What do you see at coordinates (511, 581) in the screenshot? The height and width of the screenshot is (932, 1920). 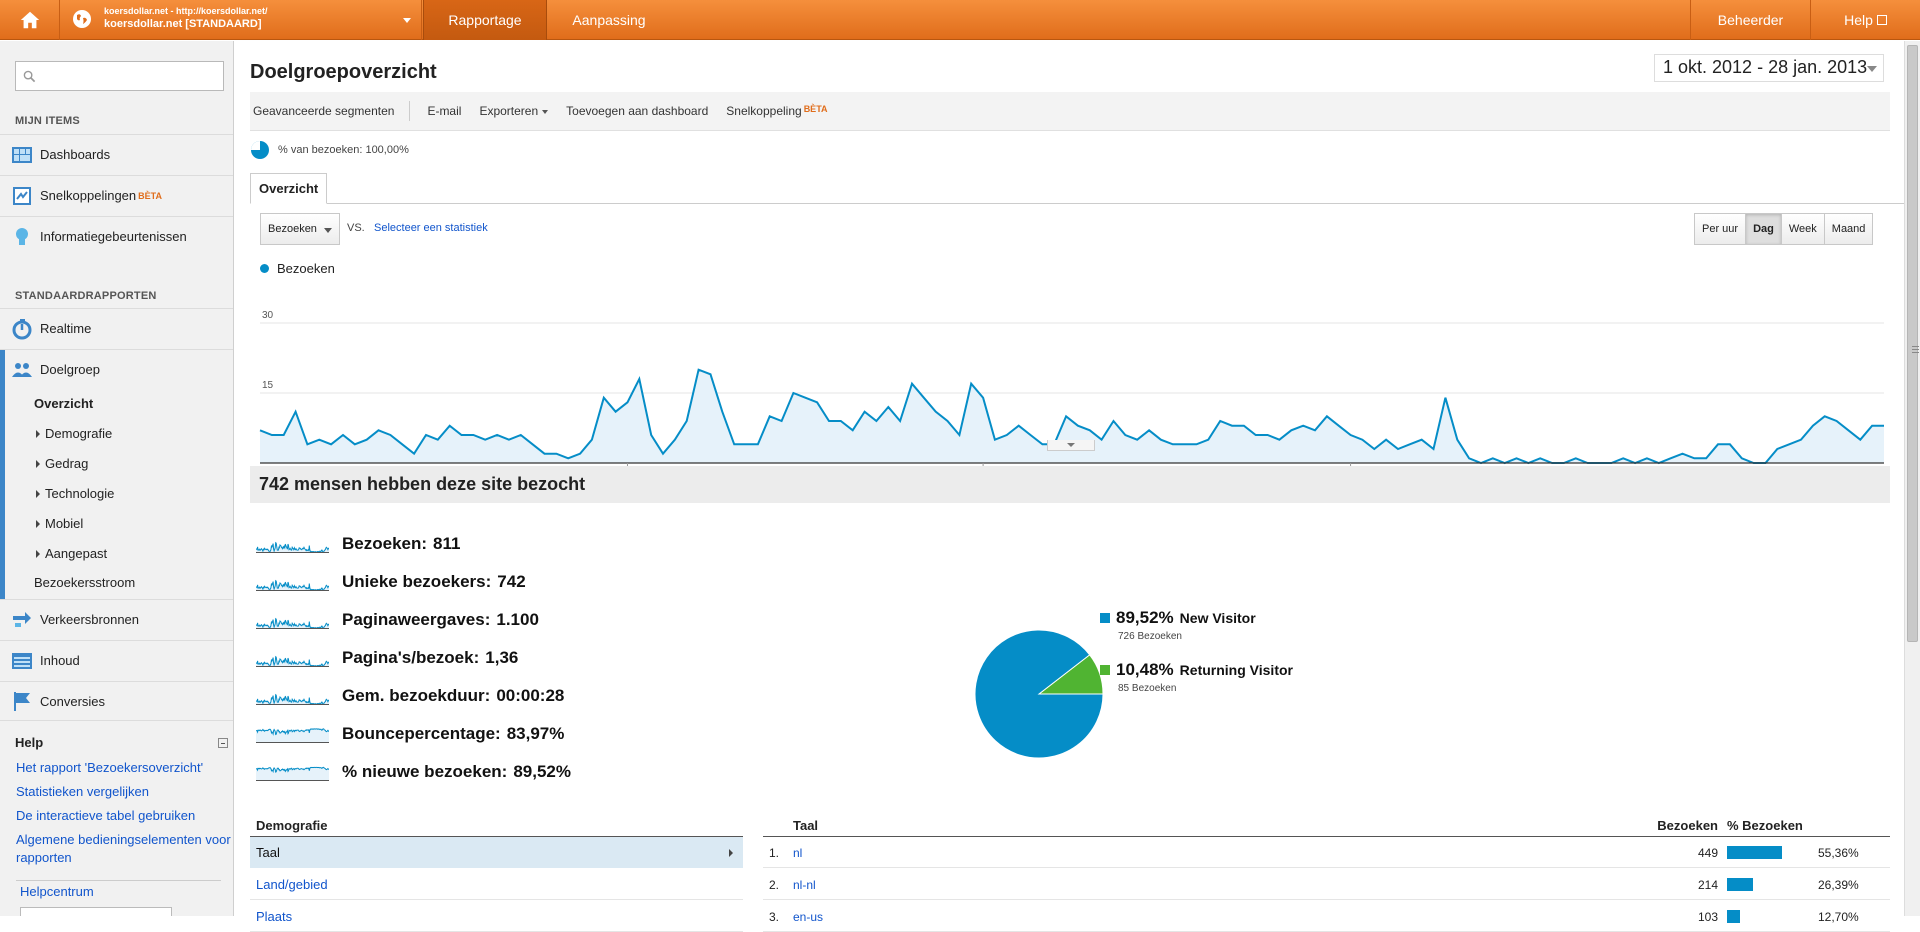 I see `metric-value: 742` at bounding box center [511, 581].